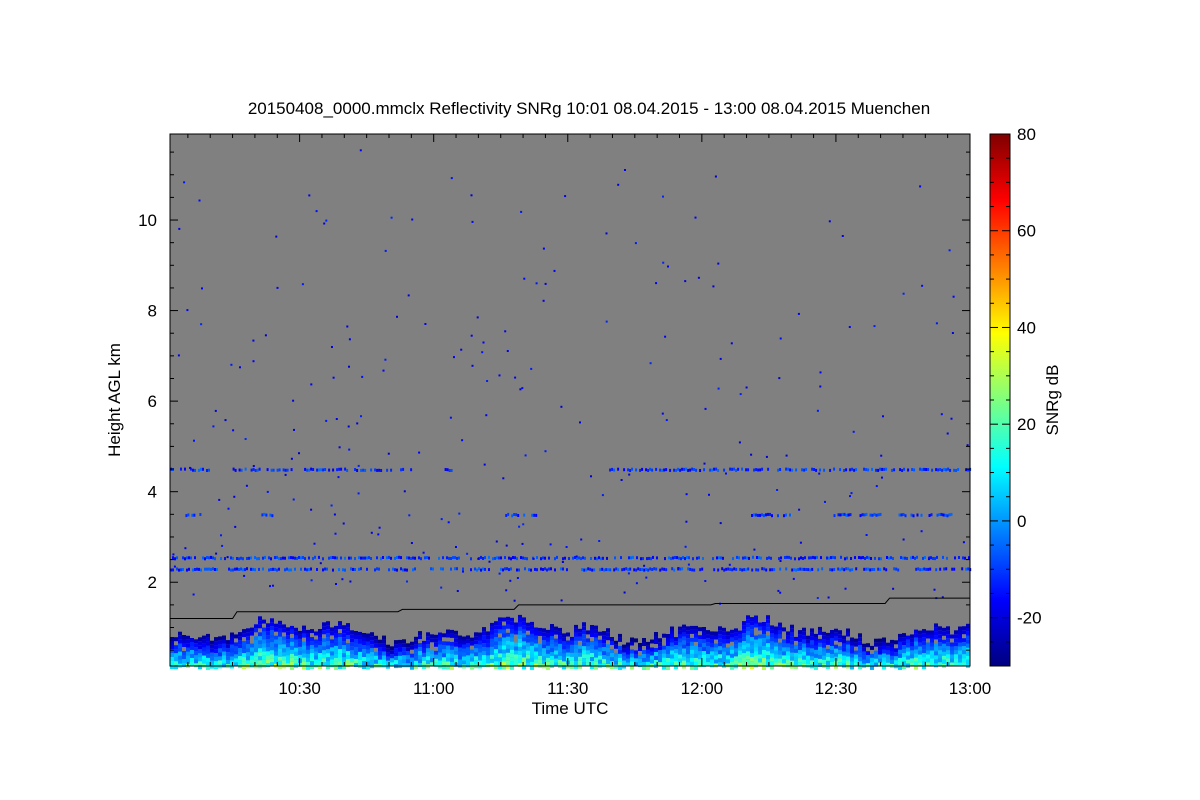 This screenshot has height=800, width=1200. I want to click on colorbar: -20020406080, so click(1015, 396).